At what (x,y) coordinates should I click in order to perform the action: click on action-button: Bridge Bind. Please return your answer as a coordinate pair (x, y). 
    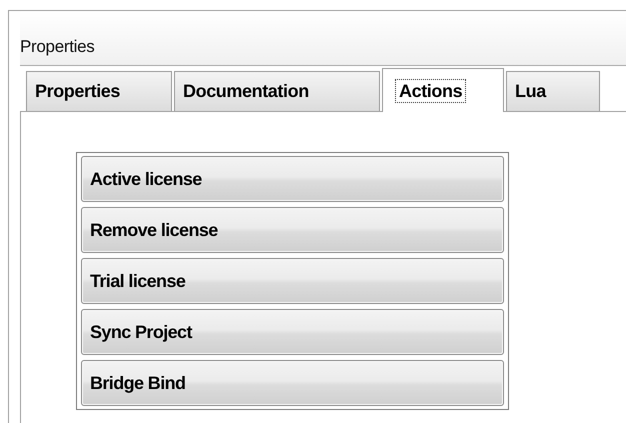
    Looking at the image, I should click on (292, 383).